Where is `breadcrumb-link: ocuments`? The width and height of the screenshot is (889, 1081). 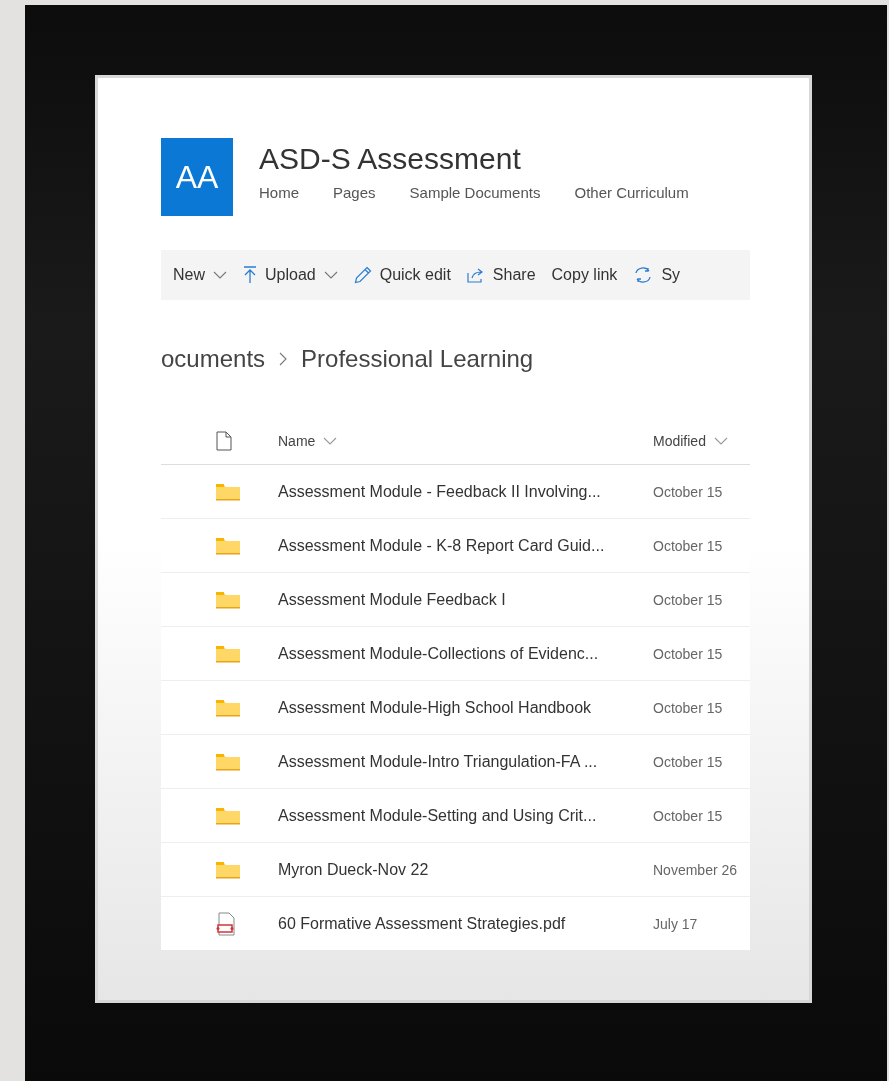 breadcrumb-link: ocuments is located at coordinates (213, 359).